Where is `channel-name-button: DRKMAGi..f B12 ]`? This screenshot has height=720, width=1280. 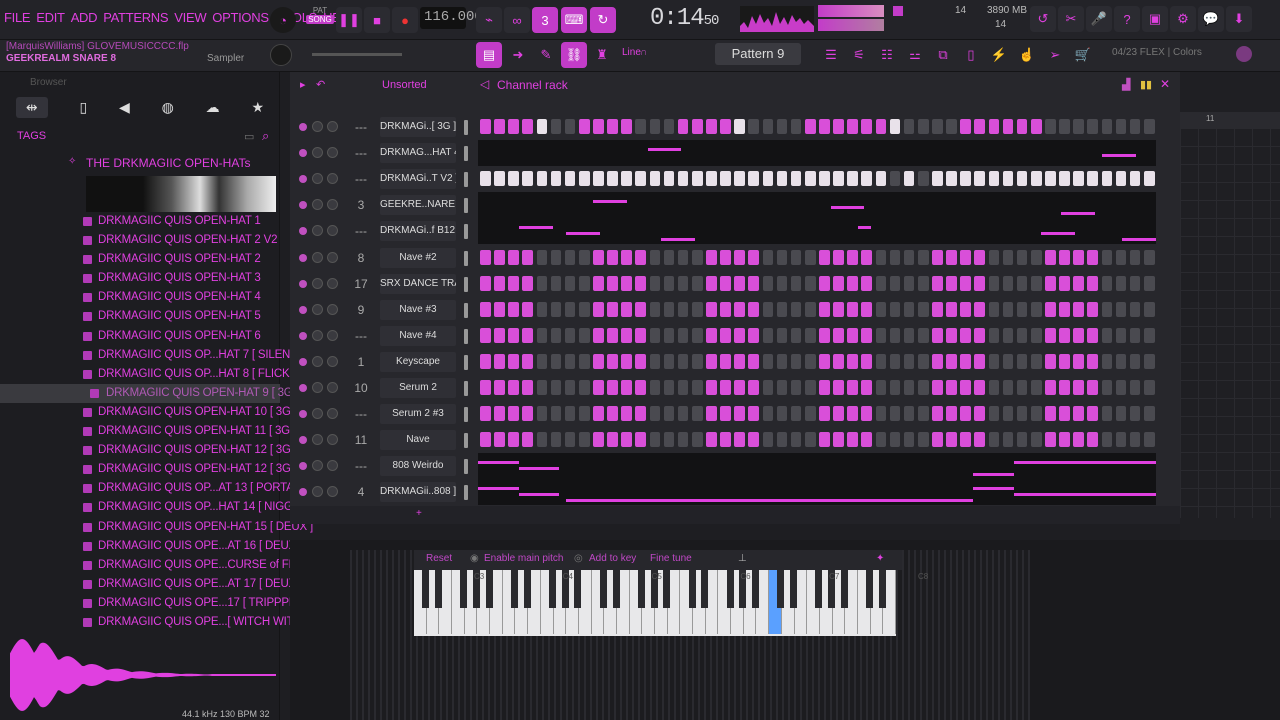
channel-name-button: DRKMAGi..f B12 ] is located at coordinates (418, 231).